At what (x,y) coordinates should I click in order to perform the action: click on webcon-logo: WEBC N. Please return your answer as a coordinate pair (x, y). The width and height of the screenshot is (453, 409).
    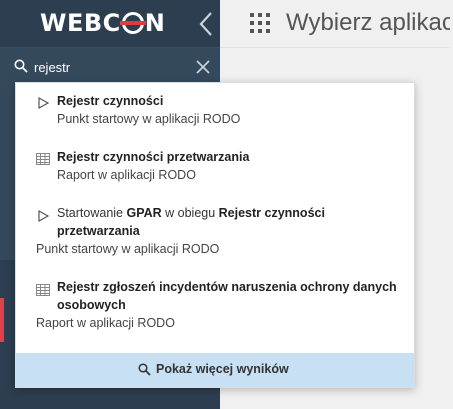
    Looking at the image, I should click on (103, 23).